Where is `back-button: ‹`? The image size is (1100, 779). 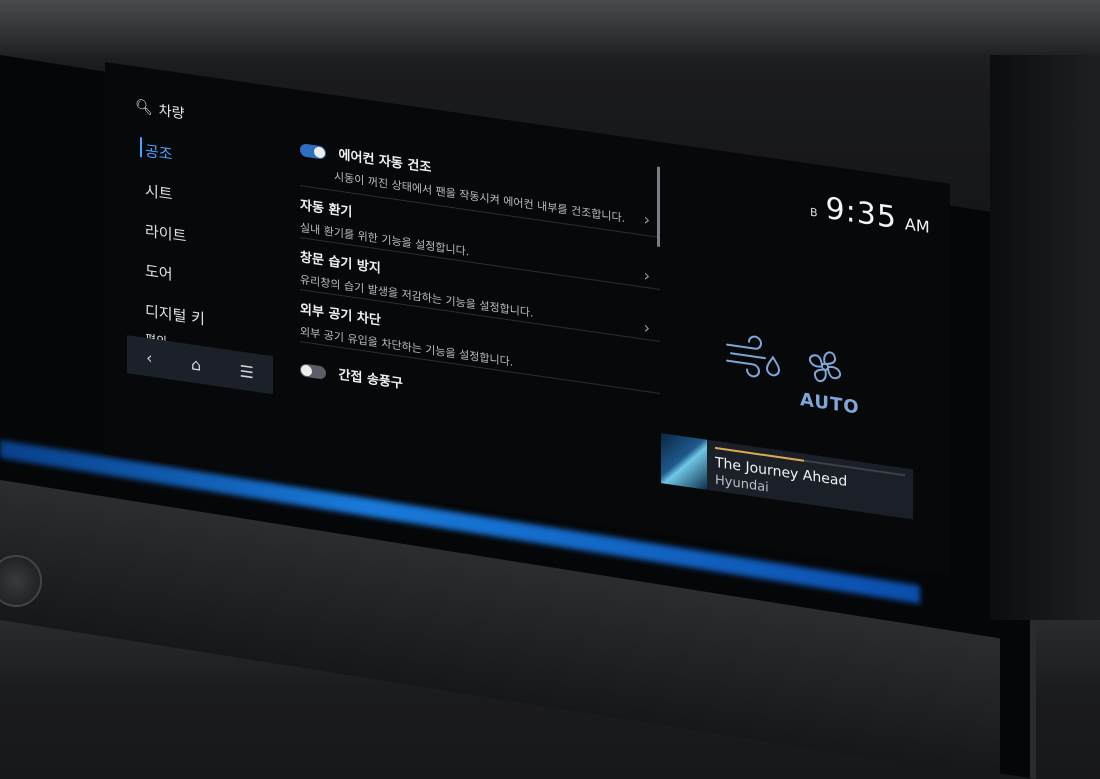 back-button: ‹ is located at coordinates (149, 357).